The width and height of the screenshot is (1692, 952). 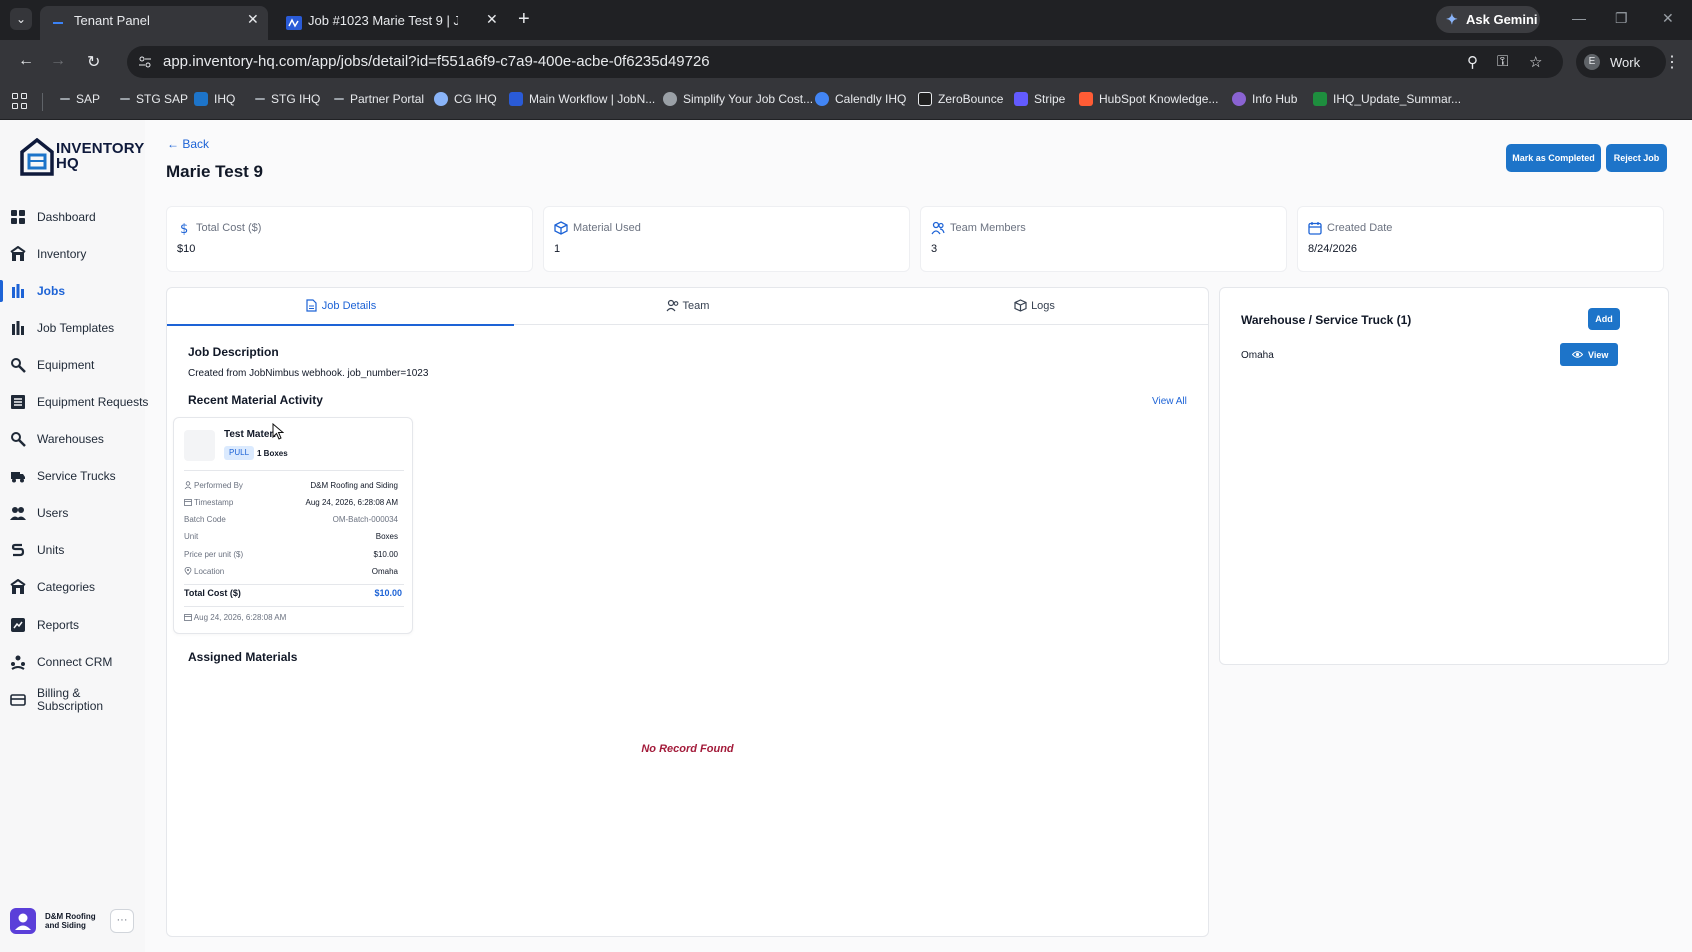 I want to click on tab-logs: Logs, so click(x=1034, y=306).